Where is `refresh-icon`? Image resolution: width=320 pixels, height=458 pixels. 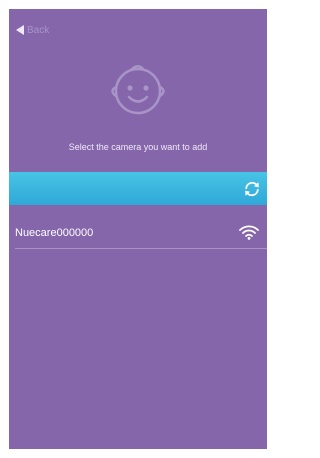 refresh-icon is located at coordinates (252, 189).